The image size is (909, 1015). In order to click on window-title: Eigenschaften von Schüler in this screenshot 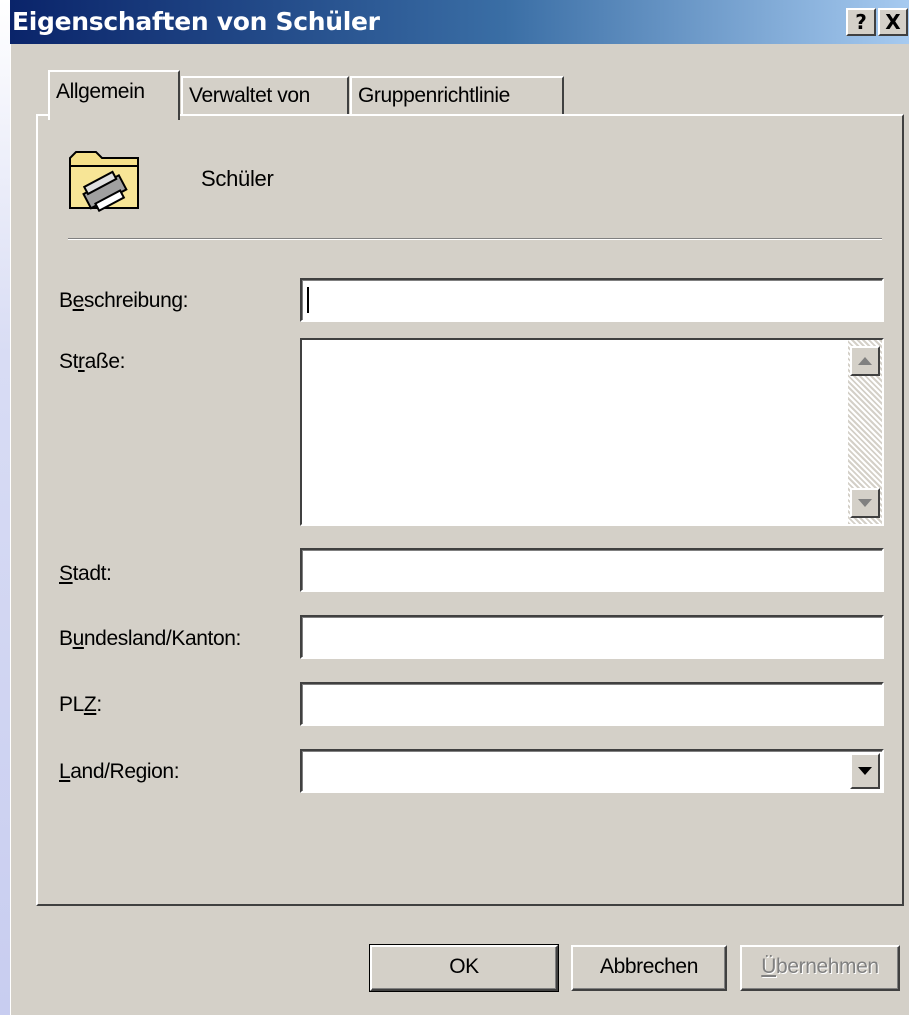, I will do `click(196, 21)`.